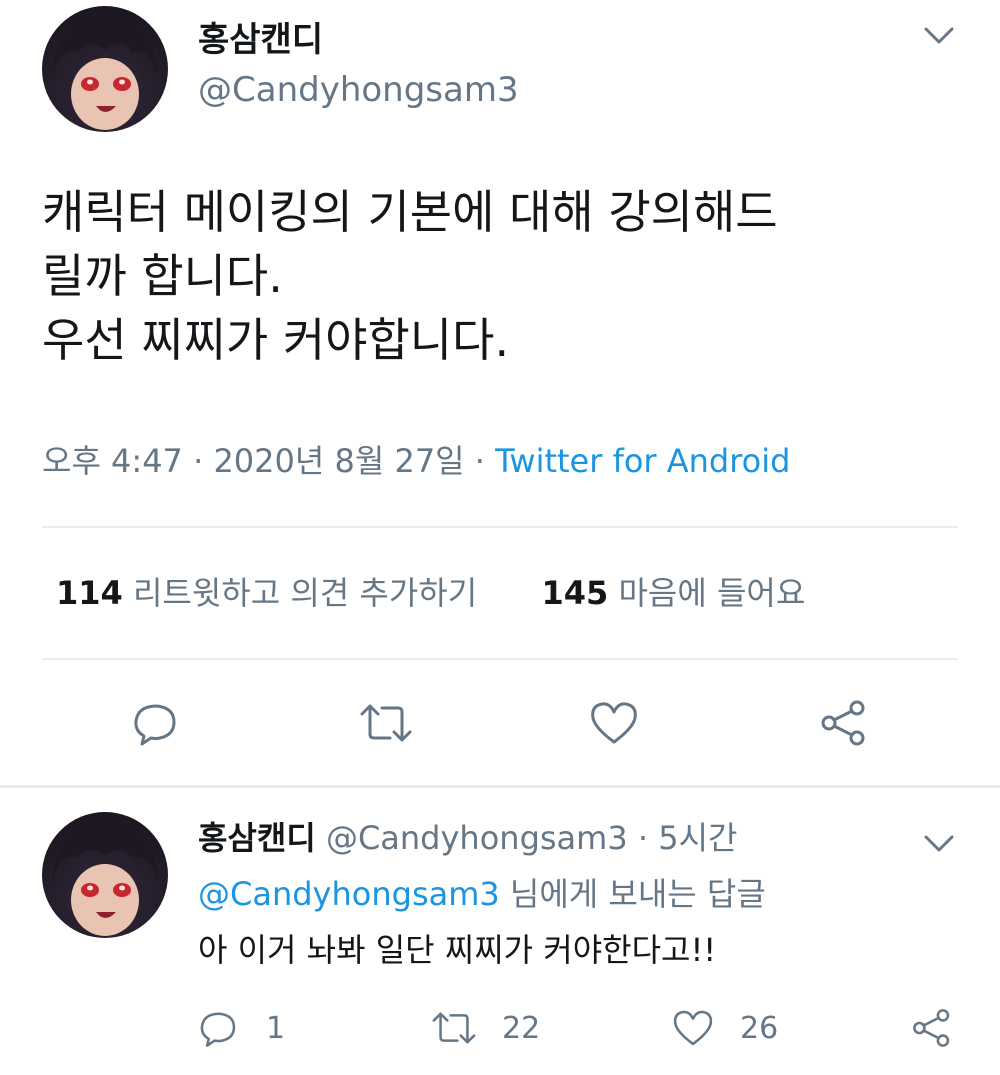  What do you see at coordinates (112, 461) in the screenshot?
I see `tweet-time: 오후 4:47` at bounding box center [112, 461].